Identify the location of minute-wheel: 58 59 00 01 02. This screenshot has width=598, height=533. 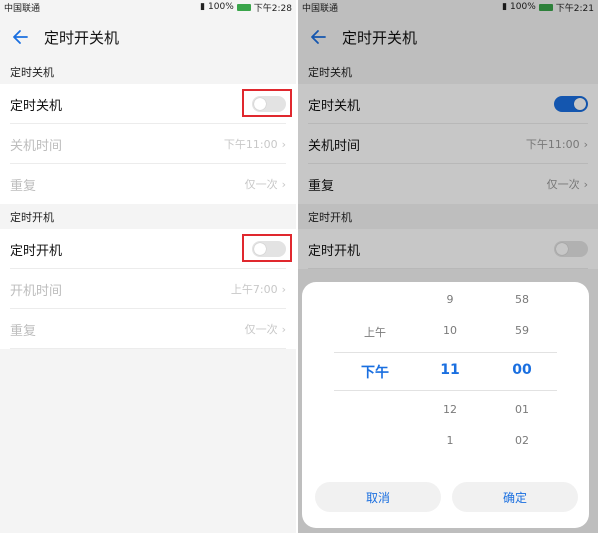
(522, 372).